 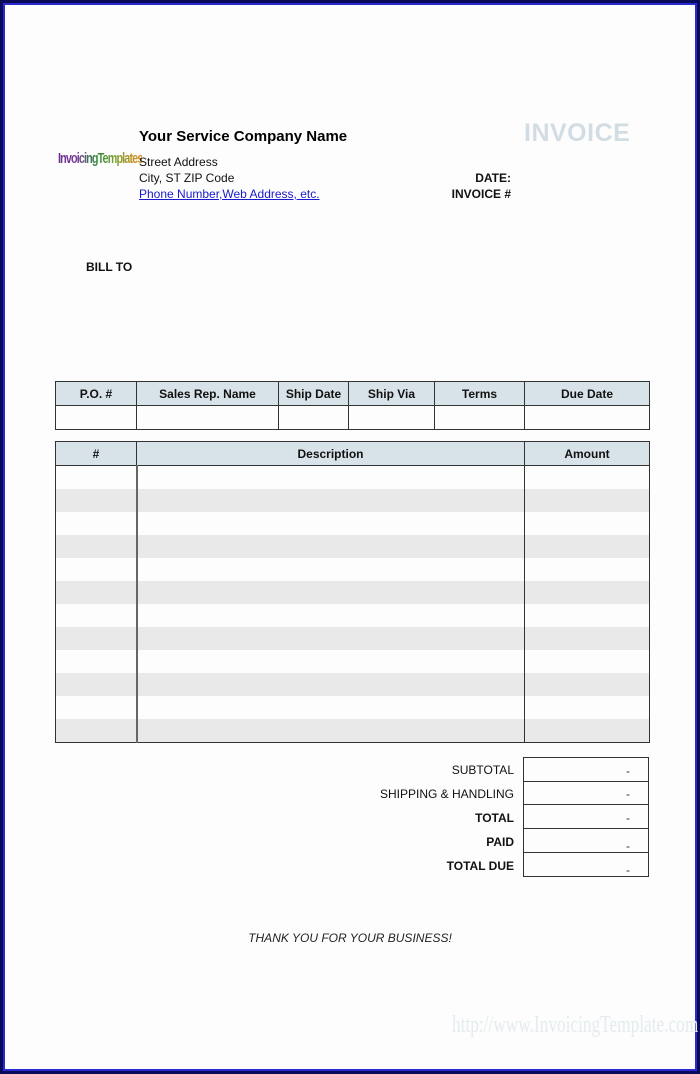 I want to click on column-header-sales-rep: Sales Rep. Name, so click(x=207, y=393).